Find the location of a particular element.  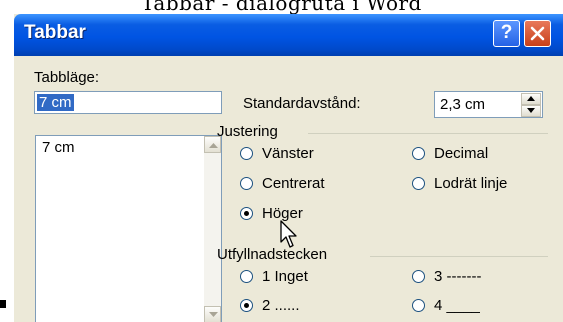

close-button is located at coordinates (537, 33).